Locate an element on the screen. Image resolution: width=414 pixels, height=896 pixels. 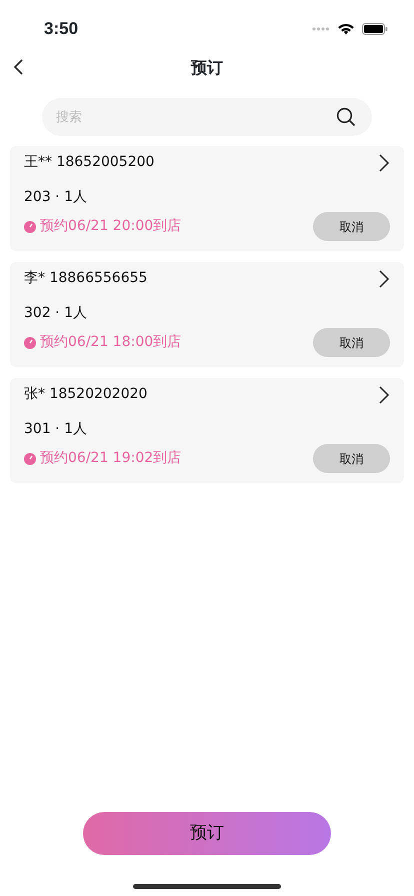
wifi-icon is located at coordinates (346, 29).